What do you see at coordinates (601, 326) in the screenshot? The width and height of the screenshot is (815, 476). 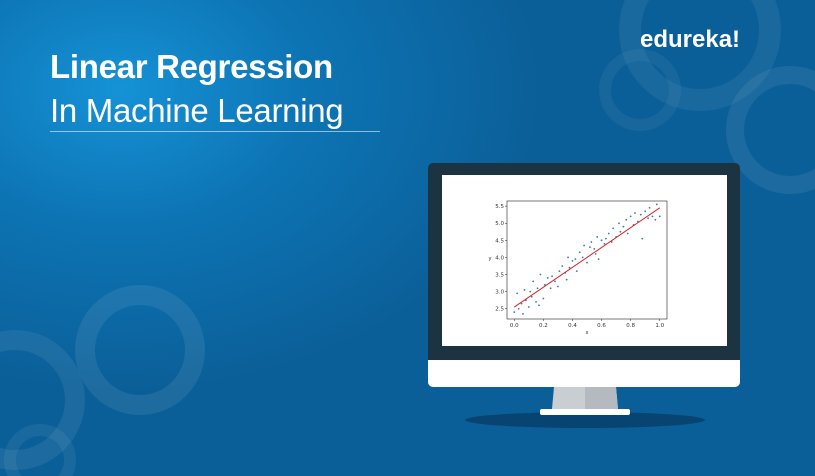 I see `x-tick-label: 0.6` at bounding box center [601, 326].